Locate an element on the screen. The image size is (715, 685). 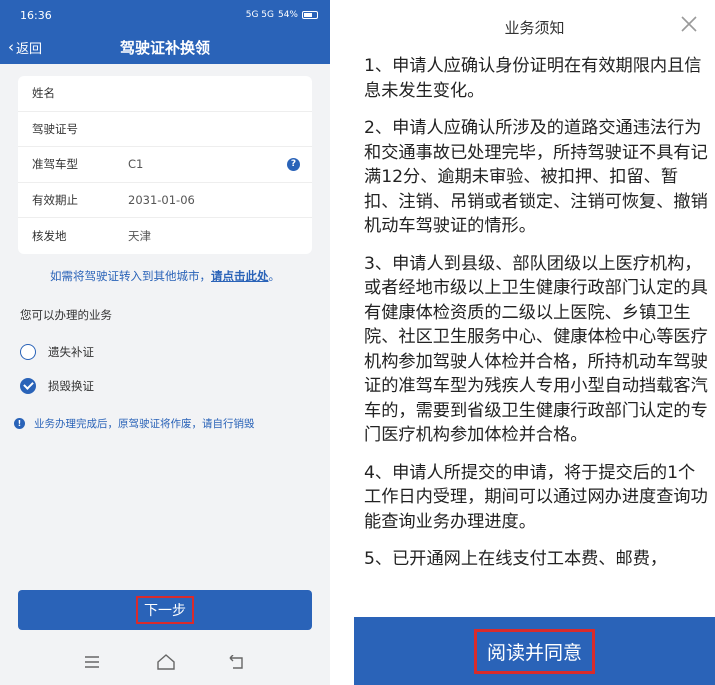
terms-paragraph: 1、申请人应确认身份证明在有效期限内且信息未发生变化。 is located at coordinates (533, 78).